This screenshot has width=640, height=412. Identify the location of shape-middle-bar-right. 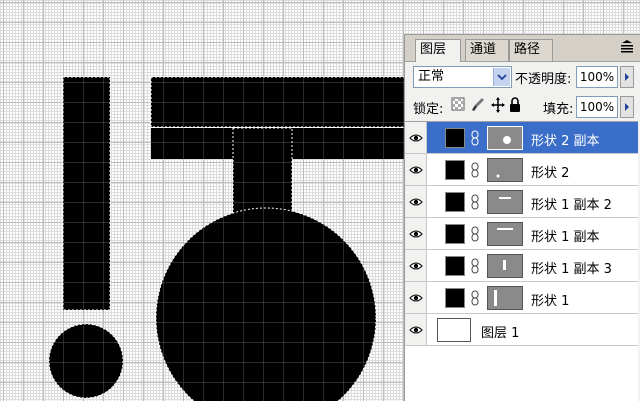
(349, 143).